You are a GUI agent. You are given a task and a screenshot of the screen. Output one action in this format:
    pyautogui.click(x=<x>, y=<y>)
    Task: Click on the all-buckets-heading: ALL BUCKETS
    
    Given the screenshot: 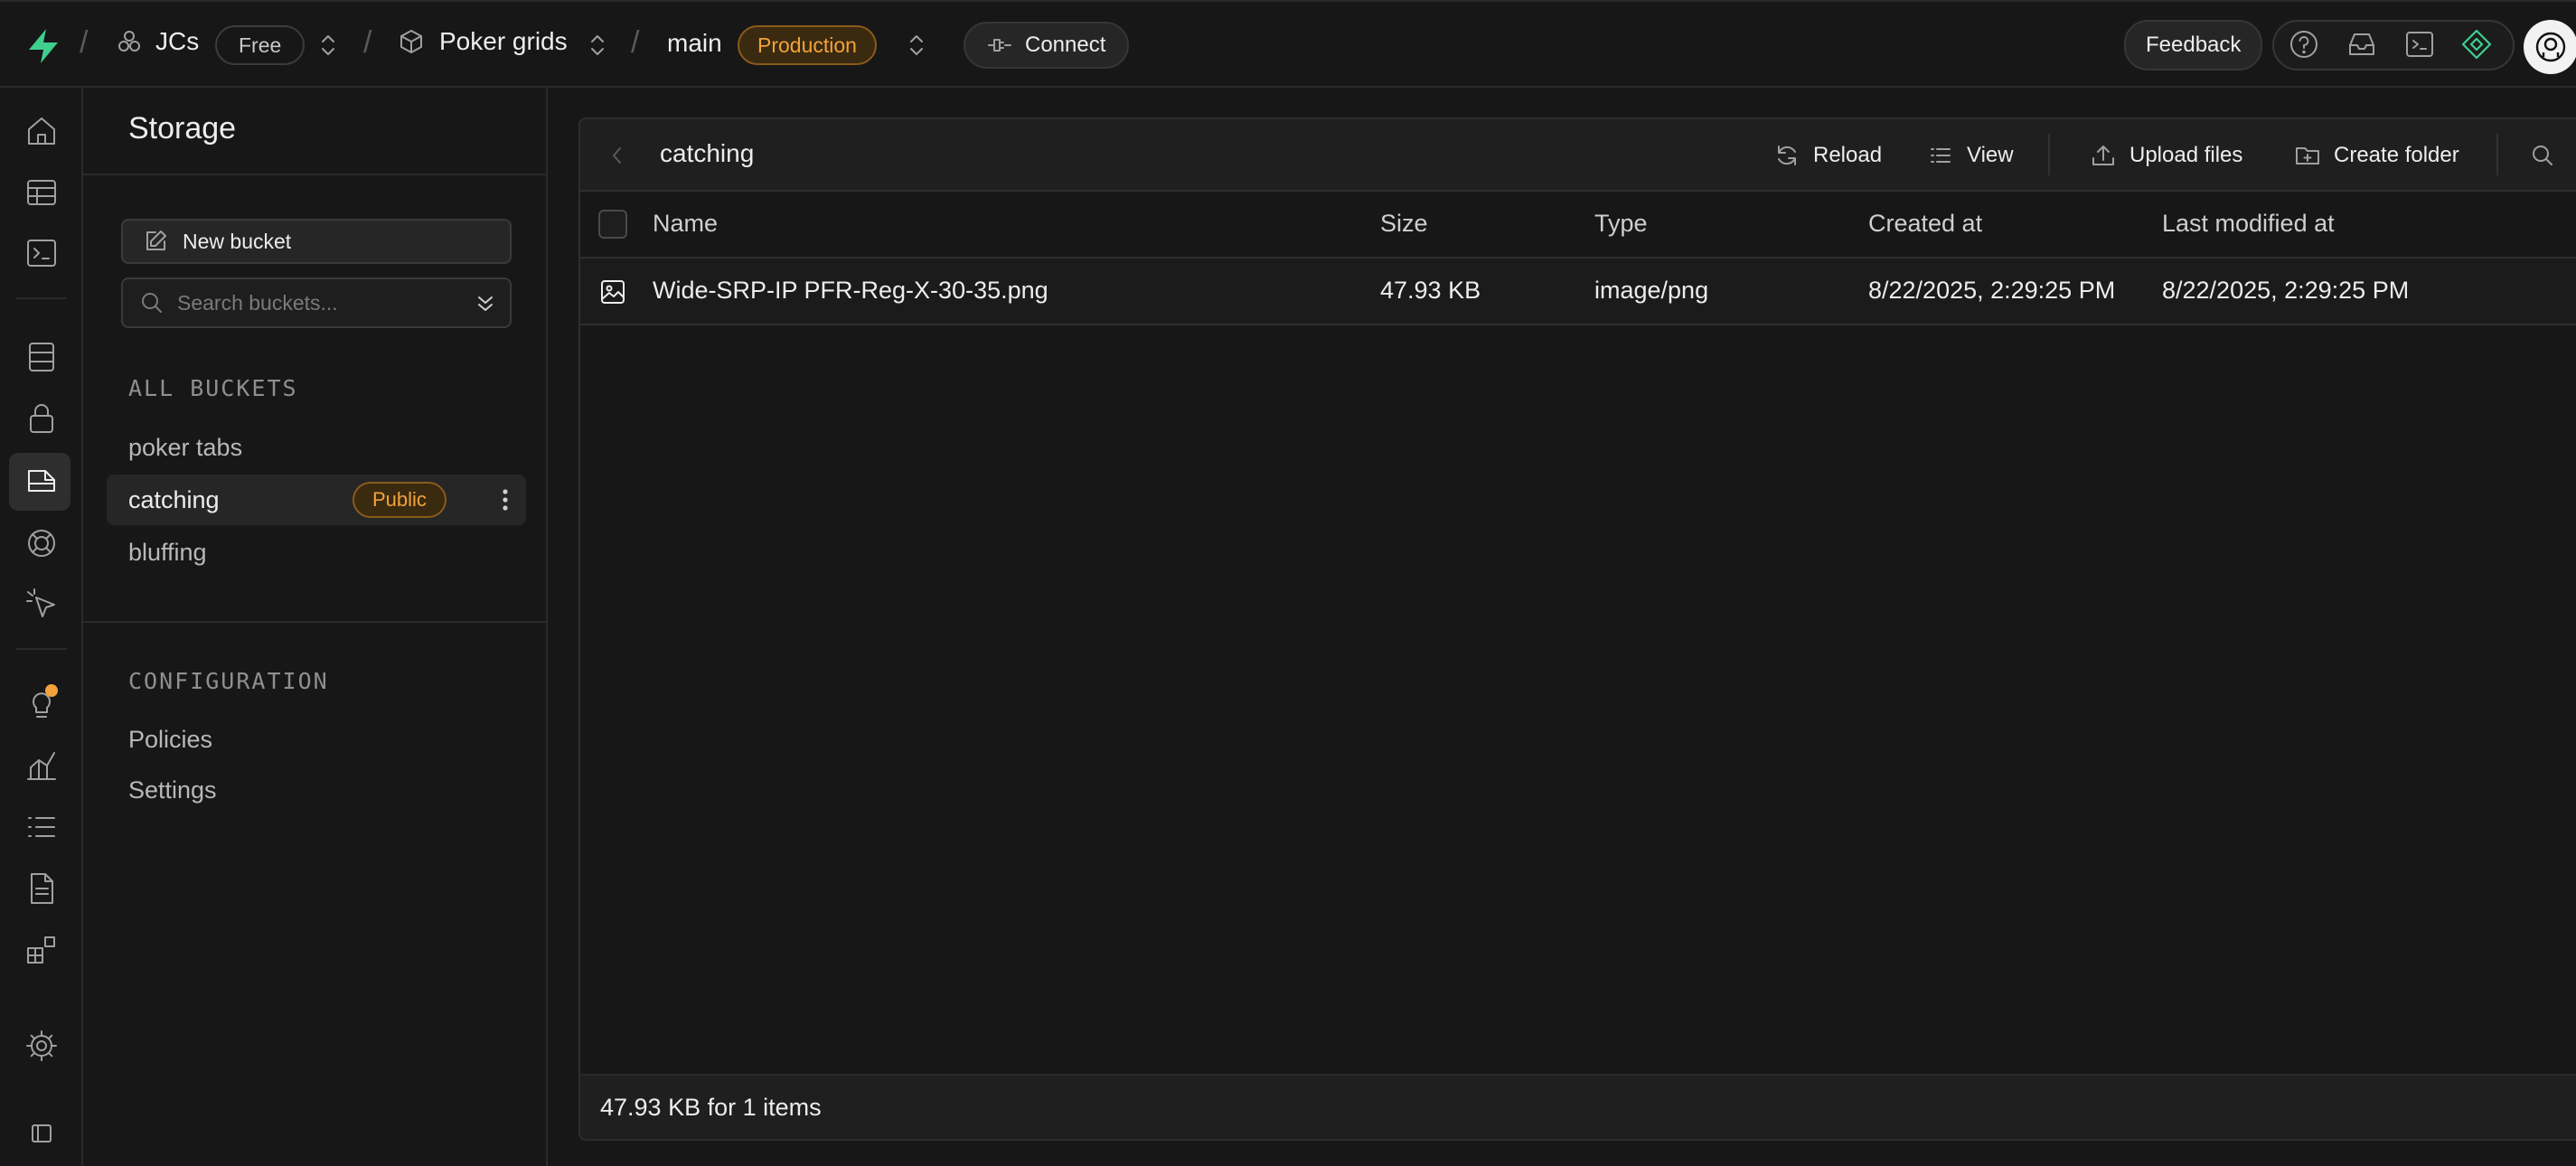 What is the action you would take?
    pyautogui.click(x=213, y=388)
    